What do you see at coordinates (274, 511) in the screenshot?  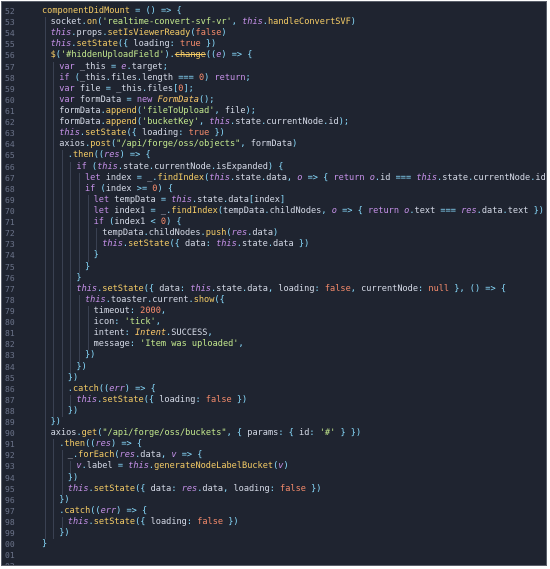 I see `code-line: 97 .catch((err) => {` at bounding box center [274, 511].